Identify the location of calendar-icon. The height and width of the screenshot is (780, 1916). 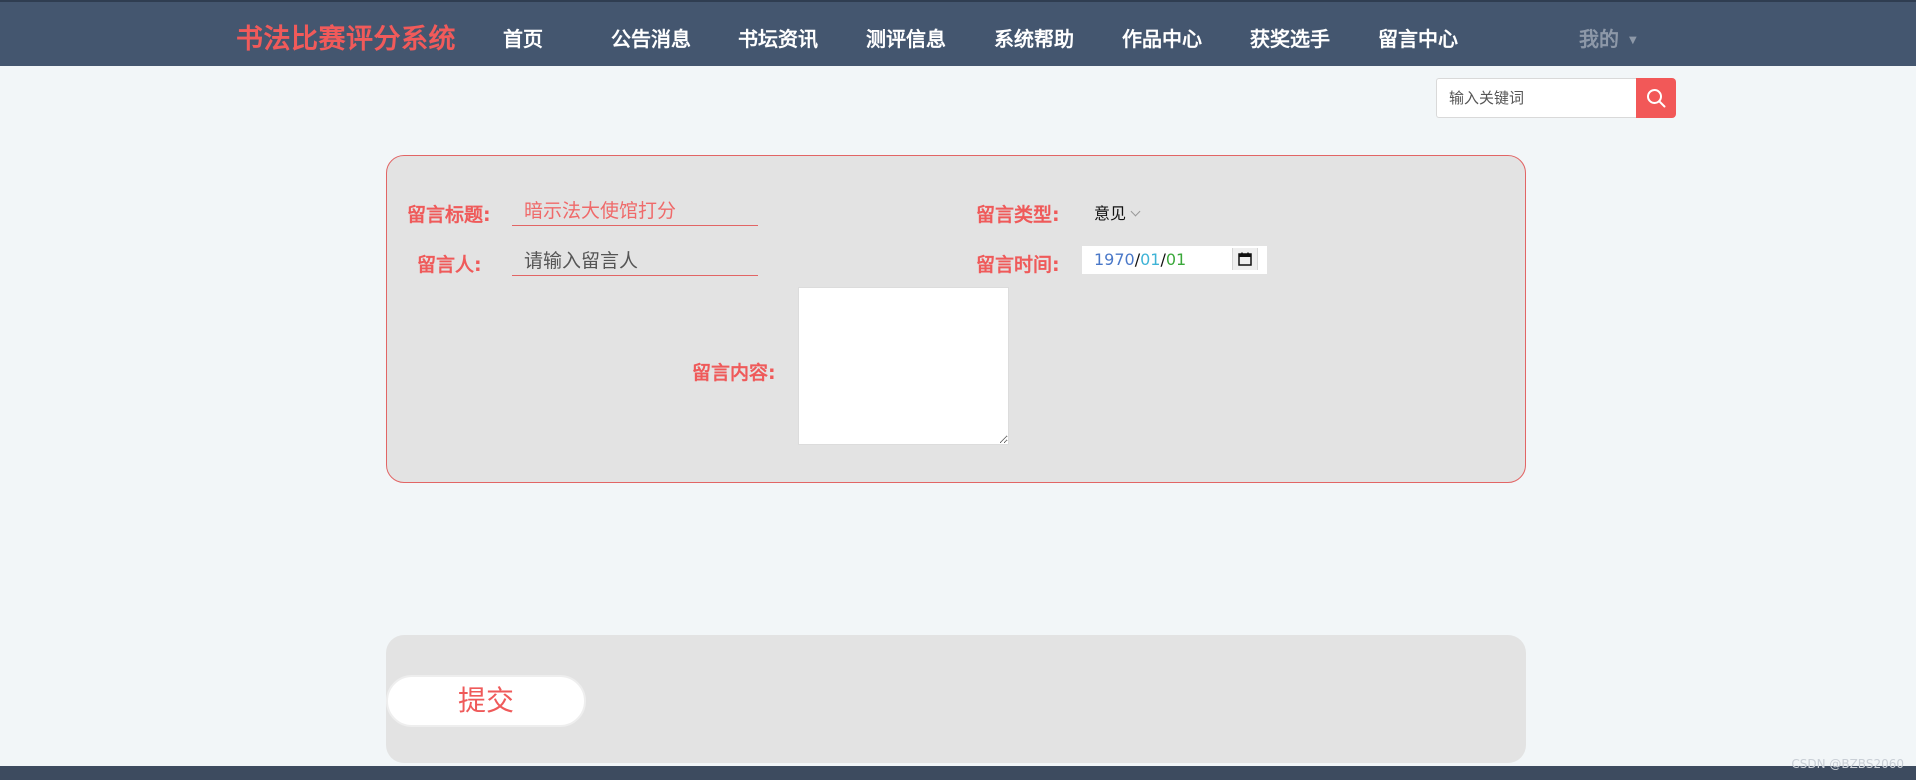
(1245, 259).